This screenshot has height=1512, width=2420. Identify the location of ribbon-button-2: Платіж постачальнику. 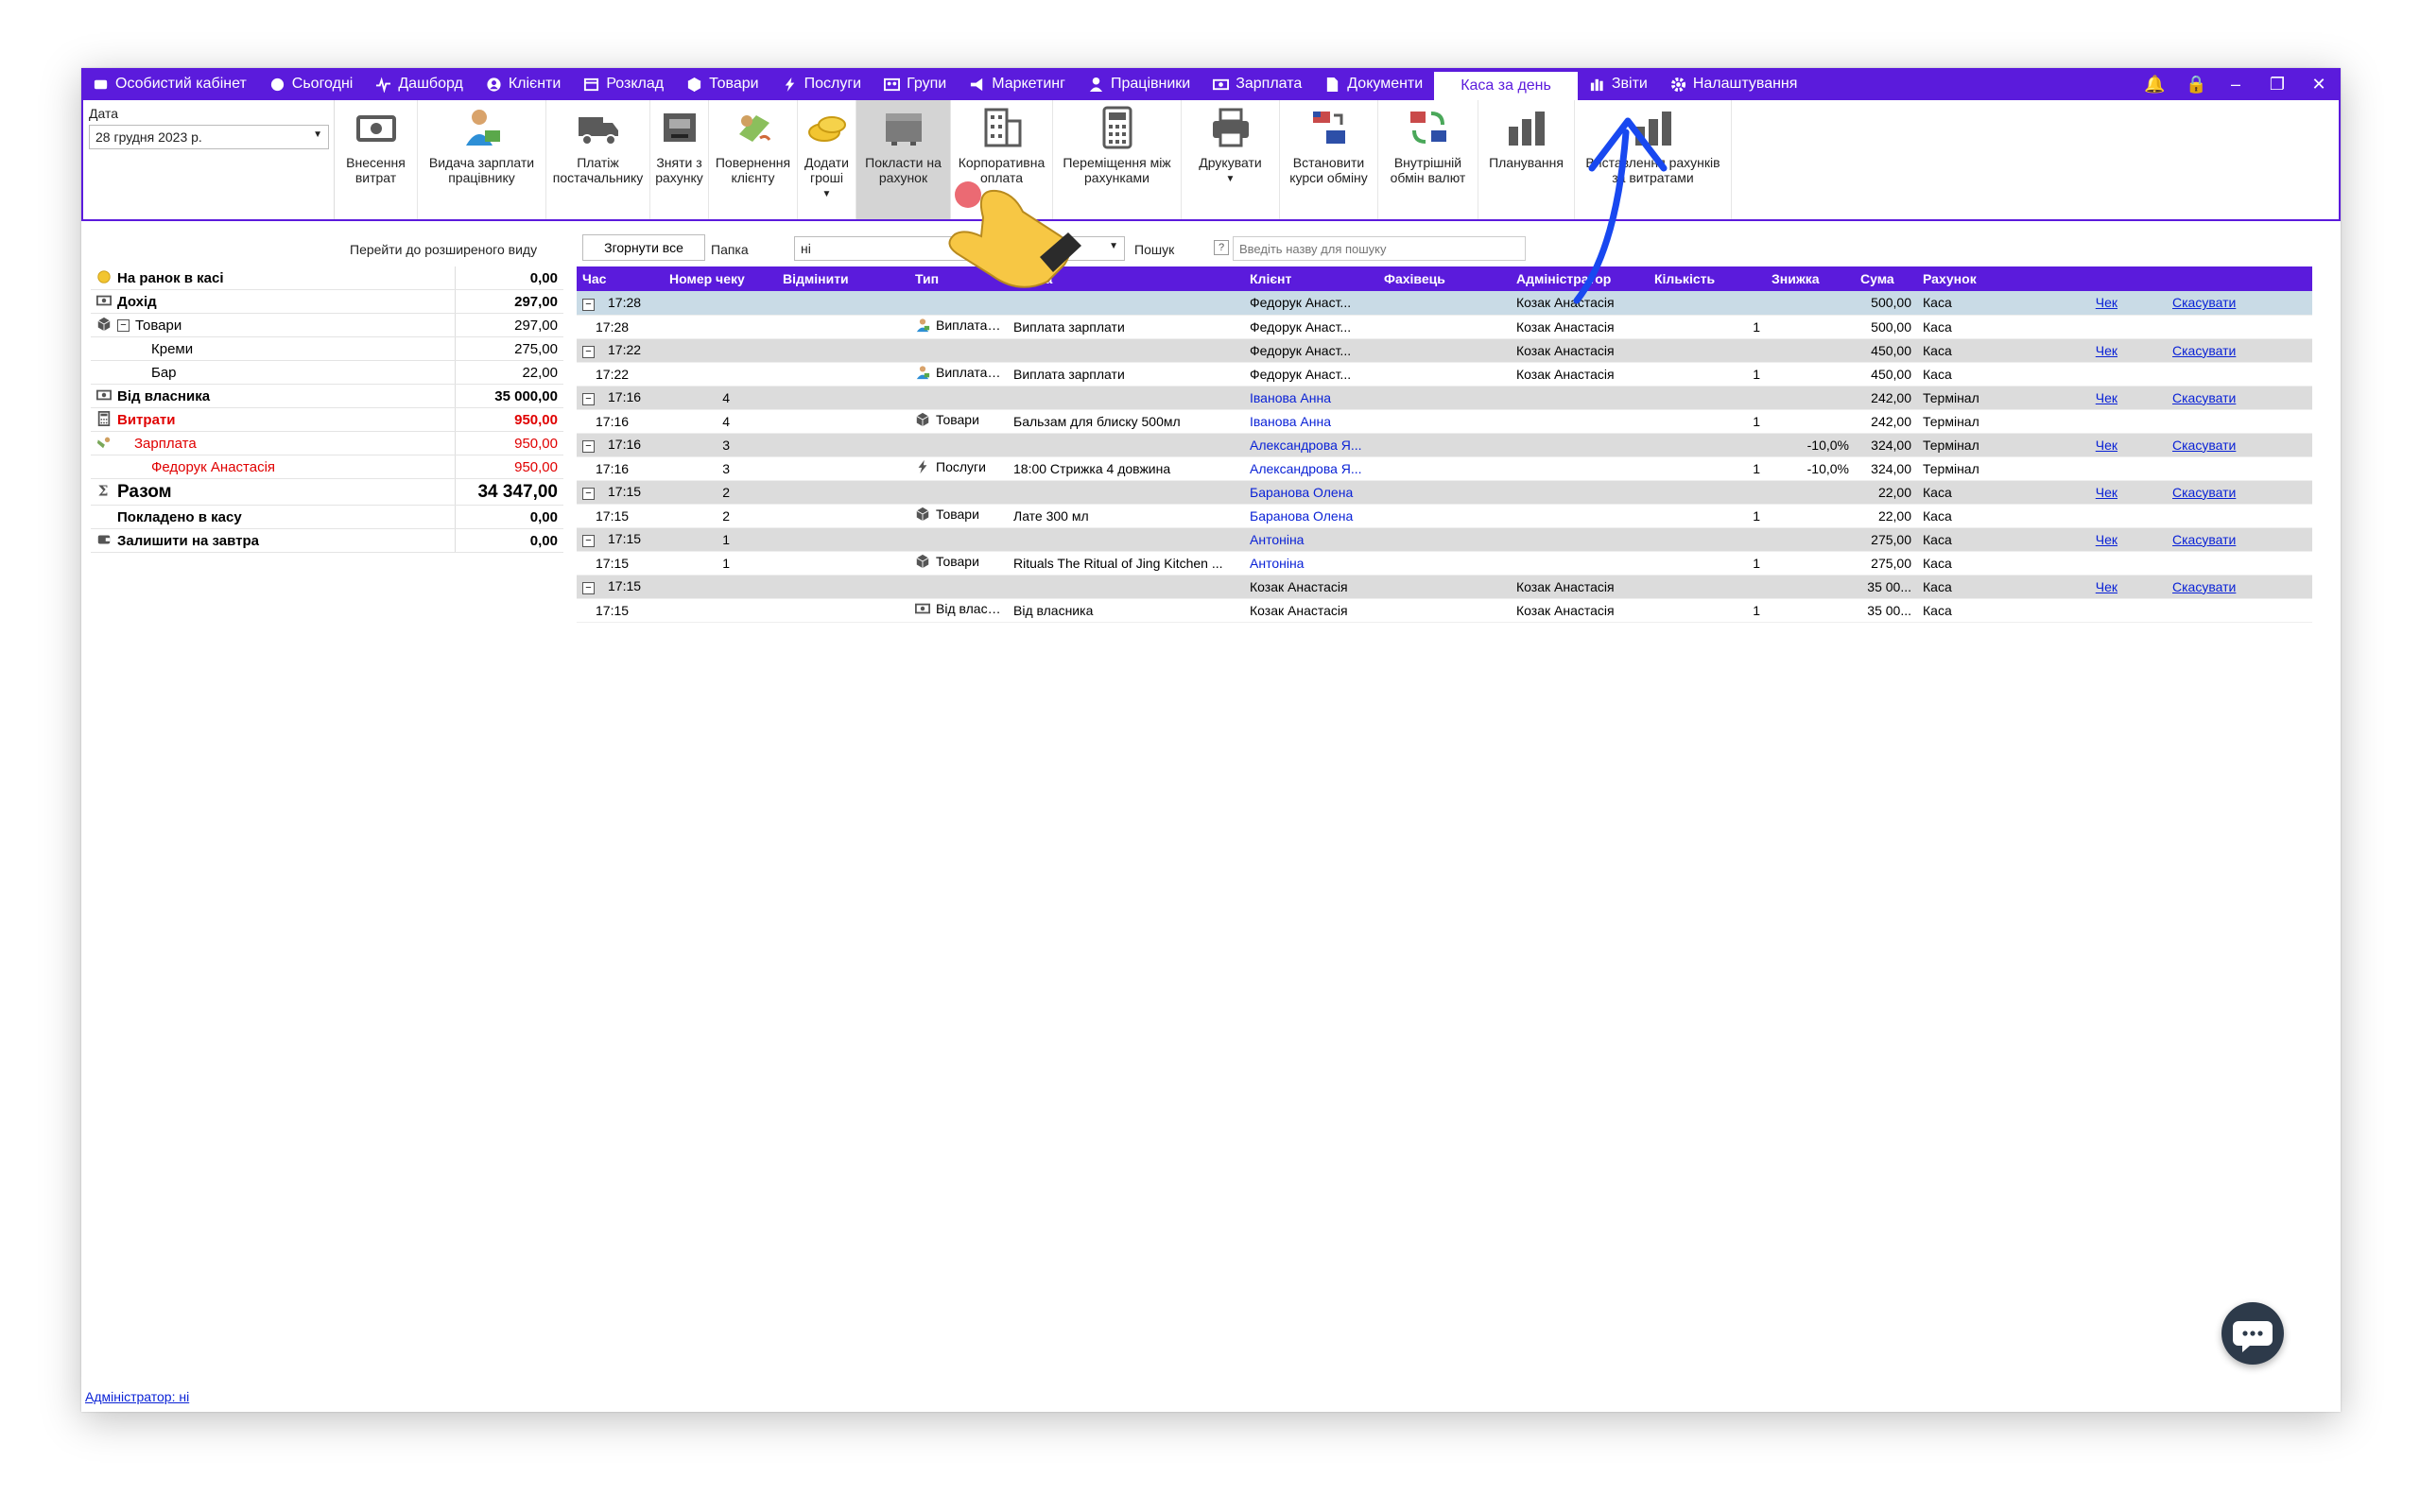
(598, 159).